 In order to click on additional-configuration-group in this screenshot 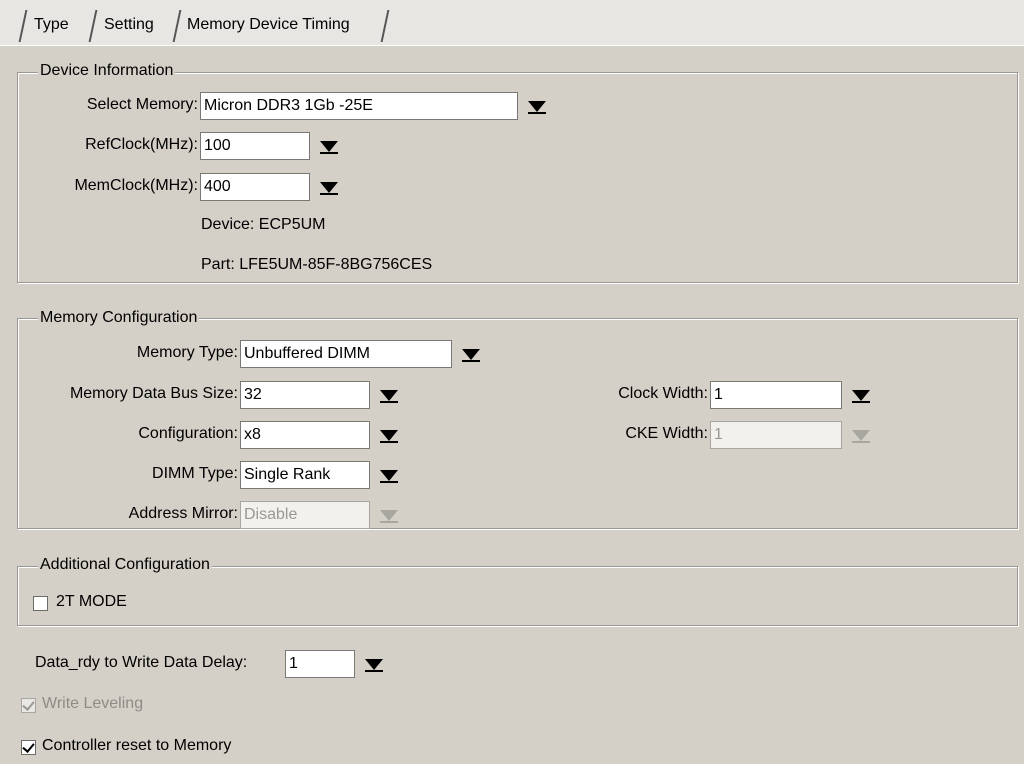, I will do `click(517, 596)`.